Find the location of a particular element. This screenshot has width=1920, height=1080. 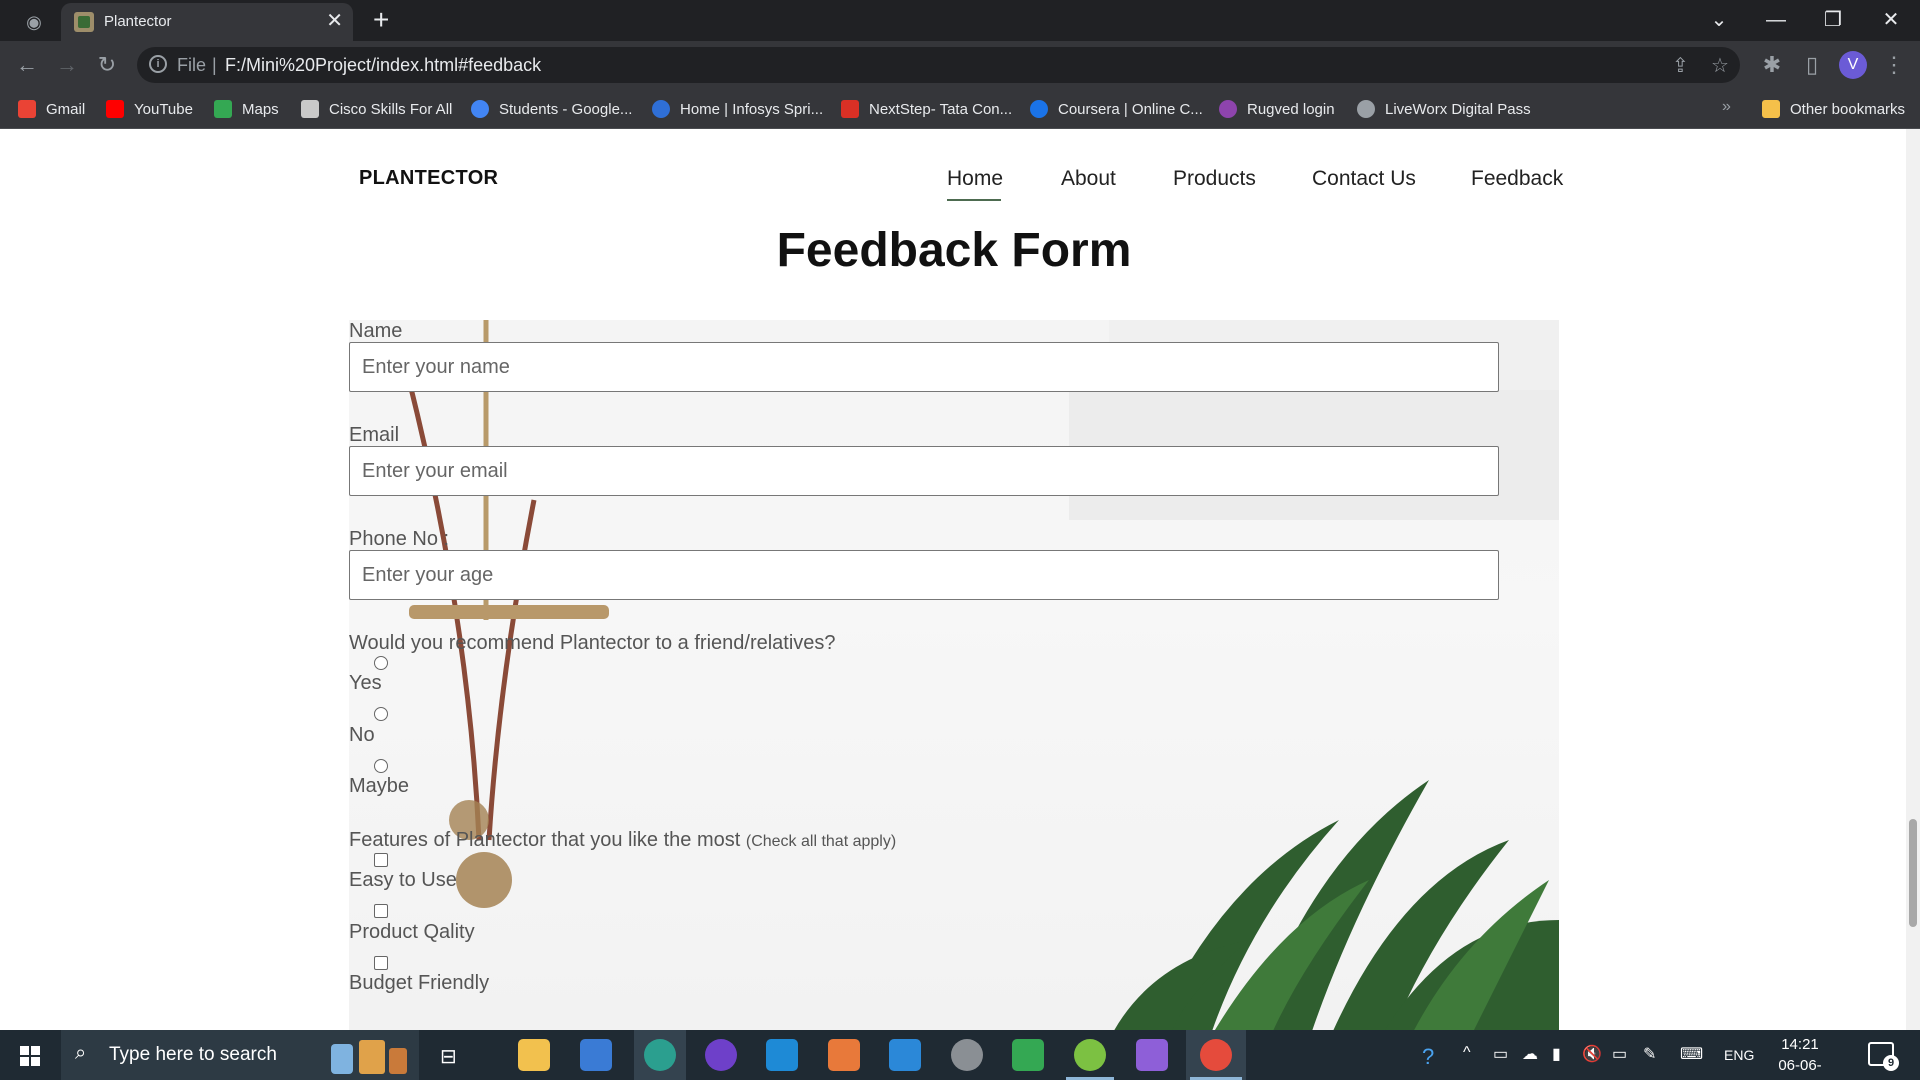

nav-feedback: Feedback is located at coordinates (1517, 179).